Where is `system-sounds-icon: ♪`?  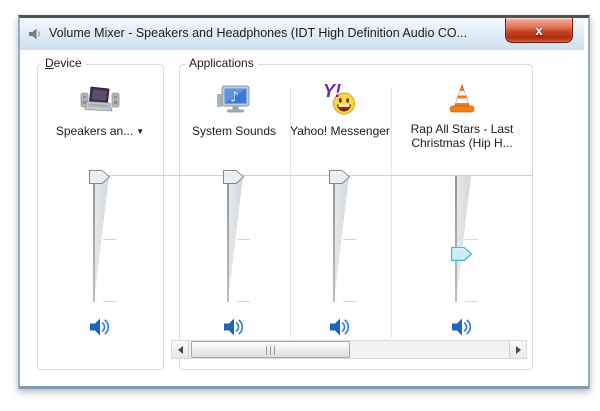 system-sounds-icon: ♪ is located at coordinates (233, 99).